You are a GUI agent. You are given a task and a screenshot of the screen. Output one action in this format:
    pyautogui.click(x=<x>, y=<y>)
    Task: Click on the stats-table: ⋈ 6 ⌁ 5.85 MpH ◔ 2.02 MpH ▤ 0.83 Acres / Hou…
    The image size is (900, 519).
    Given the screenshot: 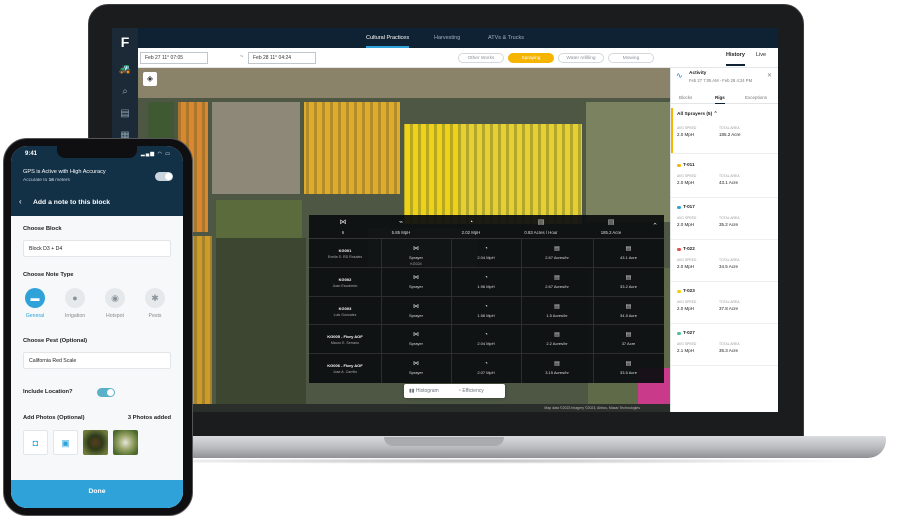 What is the action you would take?
    pyautogui.click(x=486, y=299)
    